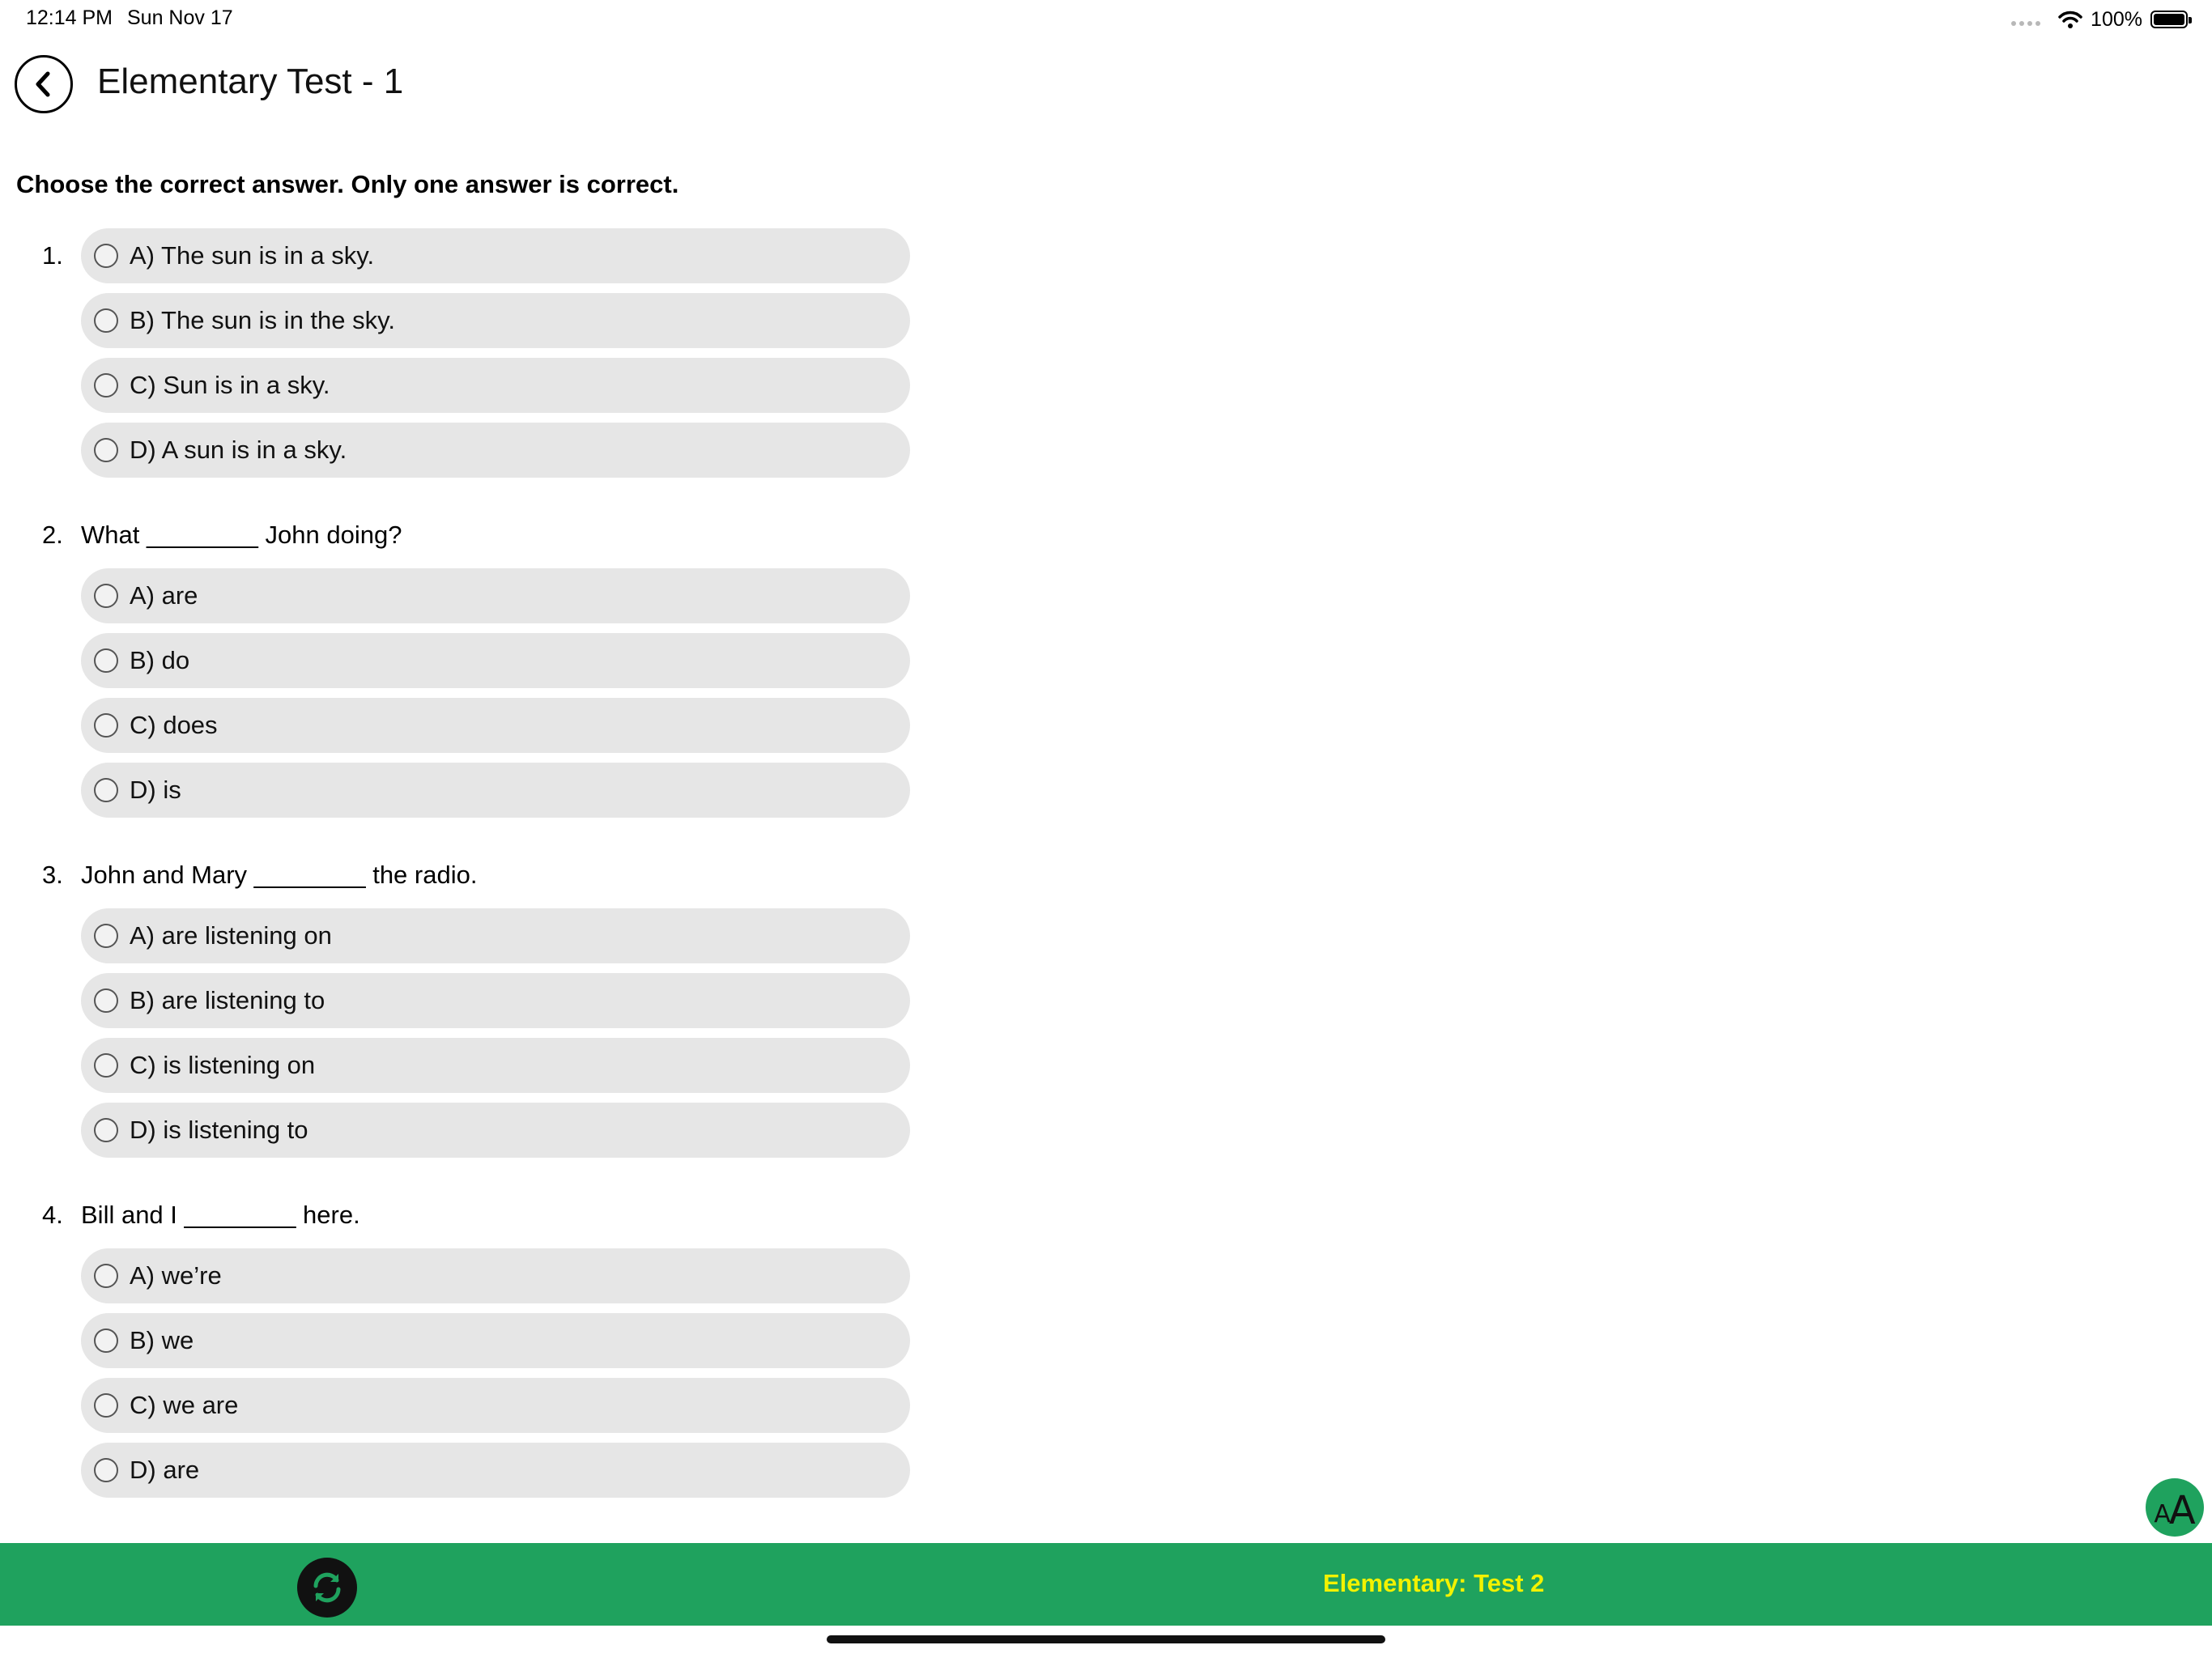  I want to click on option-label: D) are, so click(165, 1470).